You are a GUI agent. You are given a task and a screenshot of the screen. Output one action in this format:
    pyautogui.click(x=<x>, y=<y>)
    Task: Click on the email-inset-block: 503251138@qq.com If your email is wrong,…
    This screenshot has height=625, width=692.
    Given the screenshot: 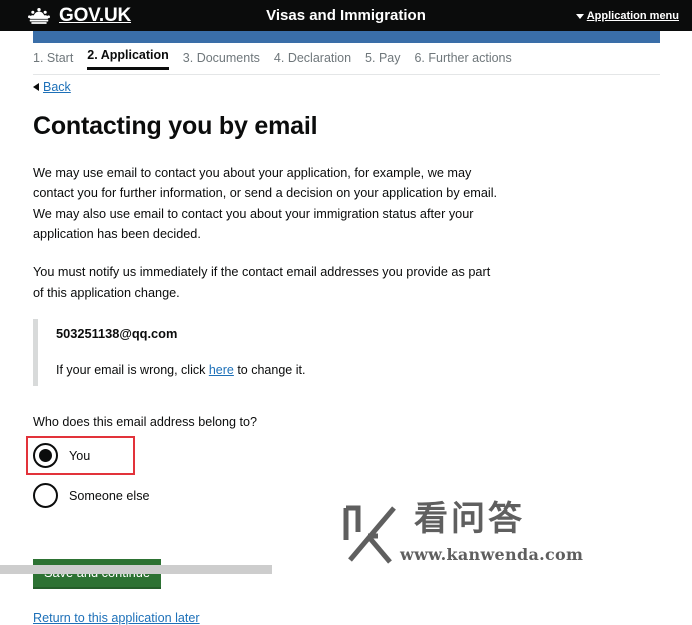 What is the action you would take?
    pyautogui.click(x=268, y=352)
    